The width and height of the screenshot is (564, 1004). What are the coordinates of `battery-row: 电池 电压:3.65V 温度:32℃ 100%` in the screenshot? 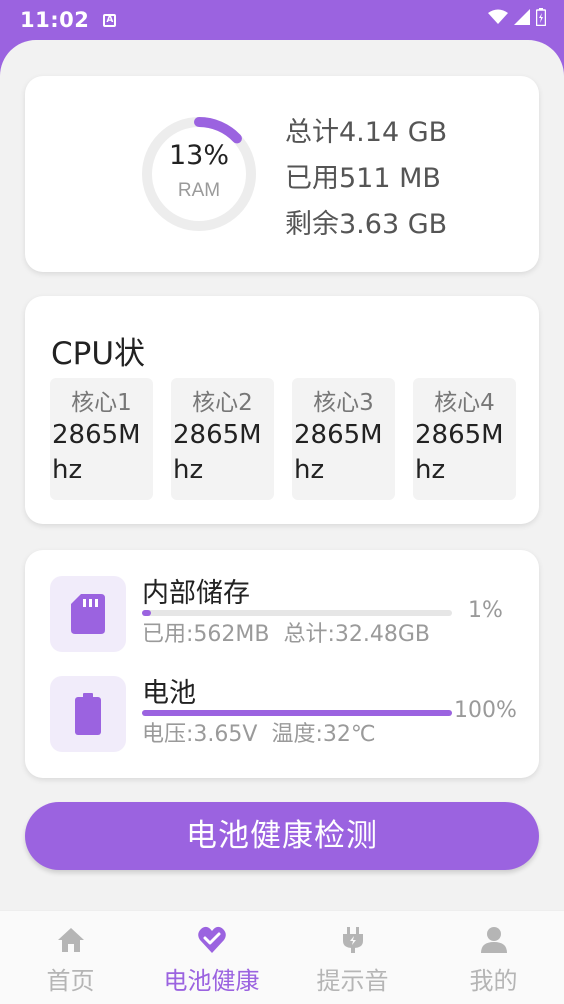 It's located at (285, 714).